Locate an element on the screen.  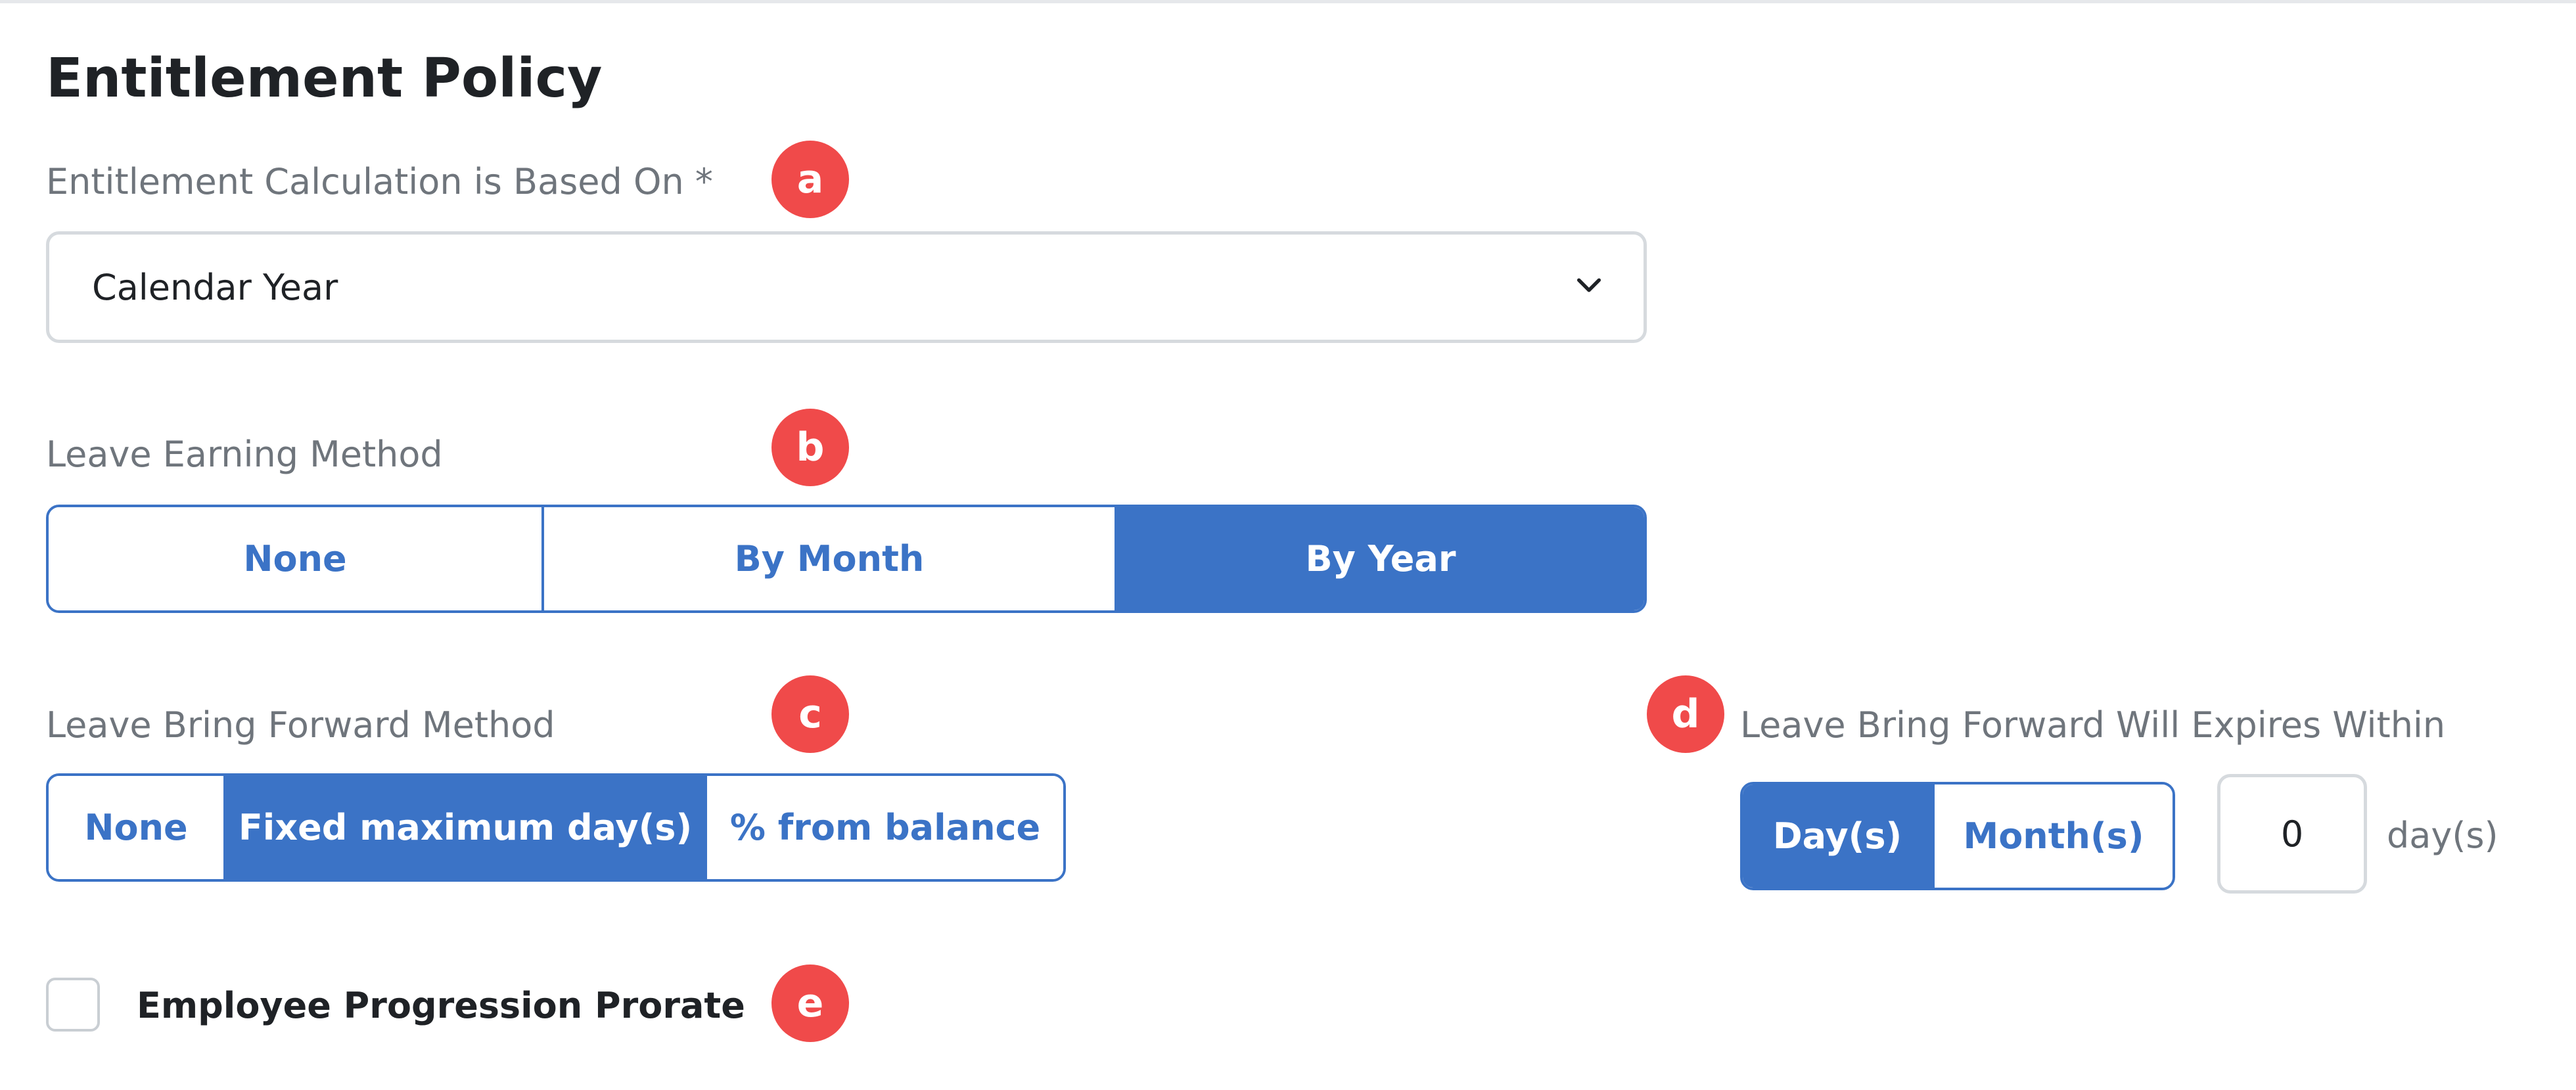
entitlement-calculation-select: Calendar Year is located at coordinates (846, 287).